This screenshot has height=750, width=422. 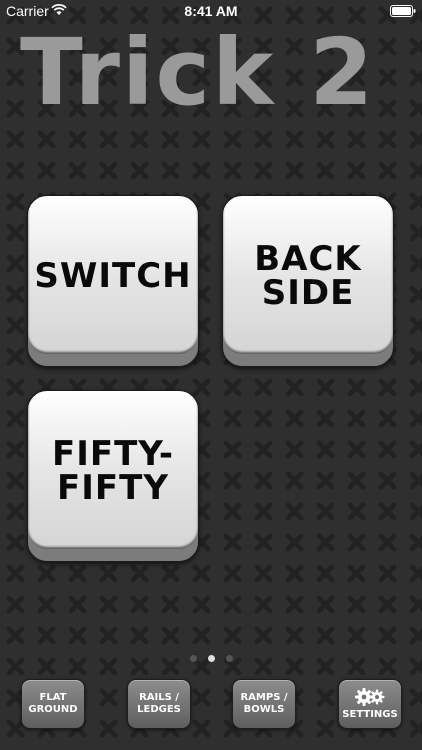 I want to click on trick-tile-fifty-fifty: FIFTY- FIFTY, so click(x=113, y=476).